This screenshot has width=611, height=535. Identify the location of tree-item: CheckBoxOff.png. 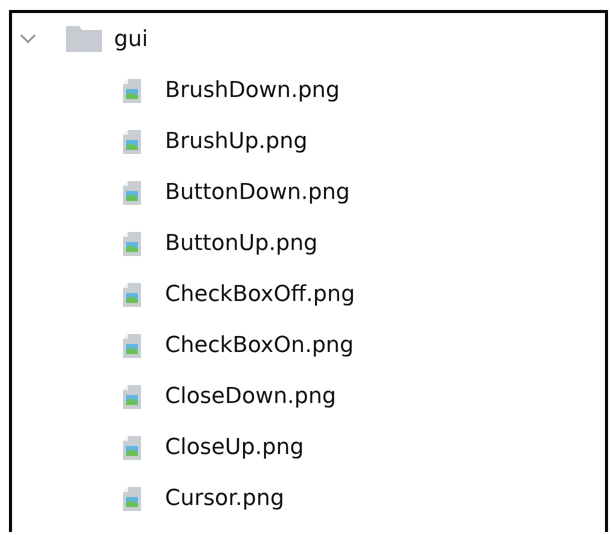
(260, 294).